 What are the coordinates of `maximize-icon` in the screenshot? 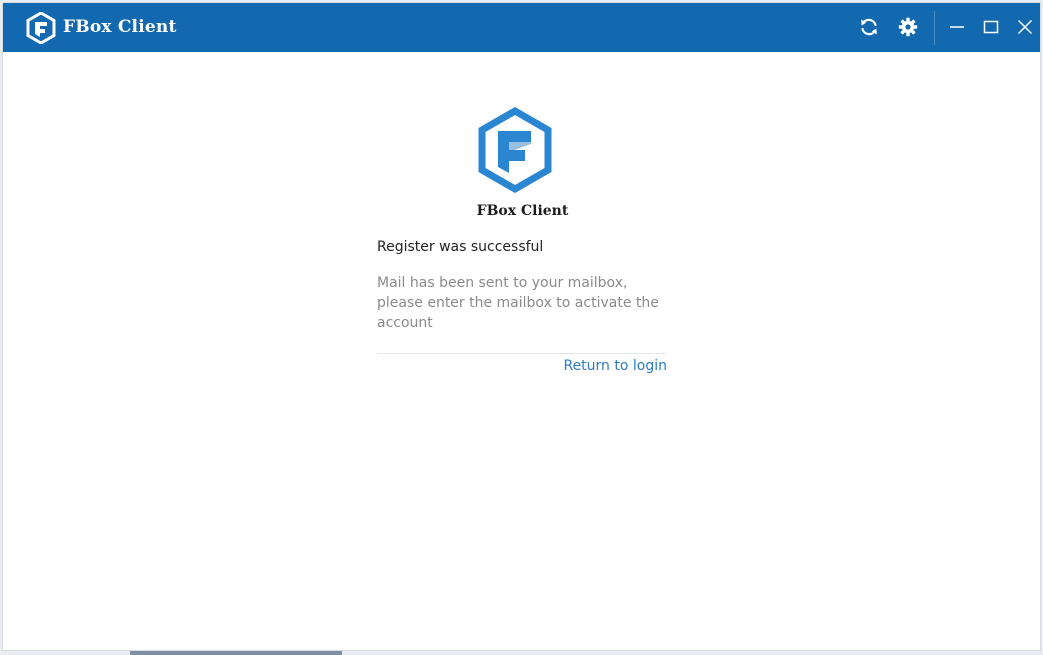 It's located at (991, 27).